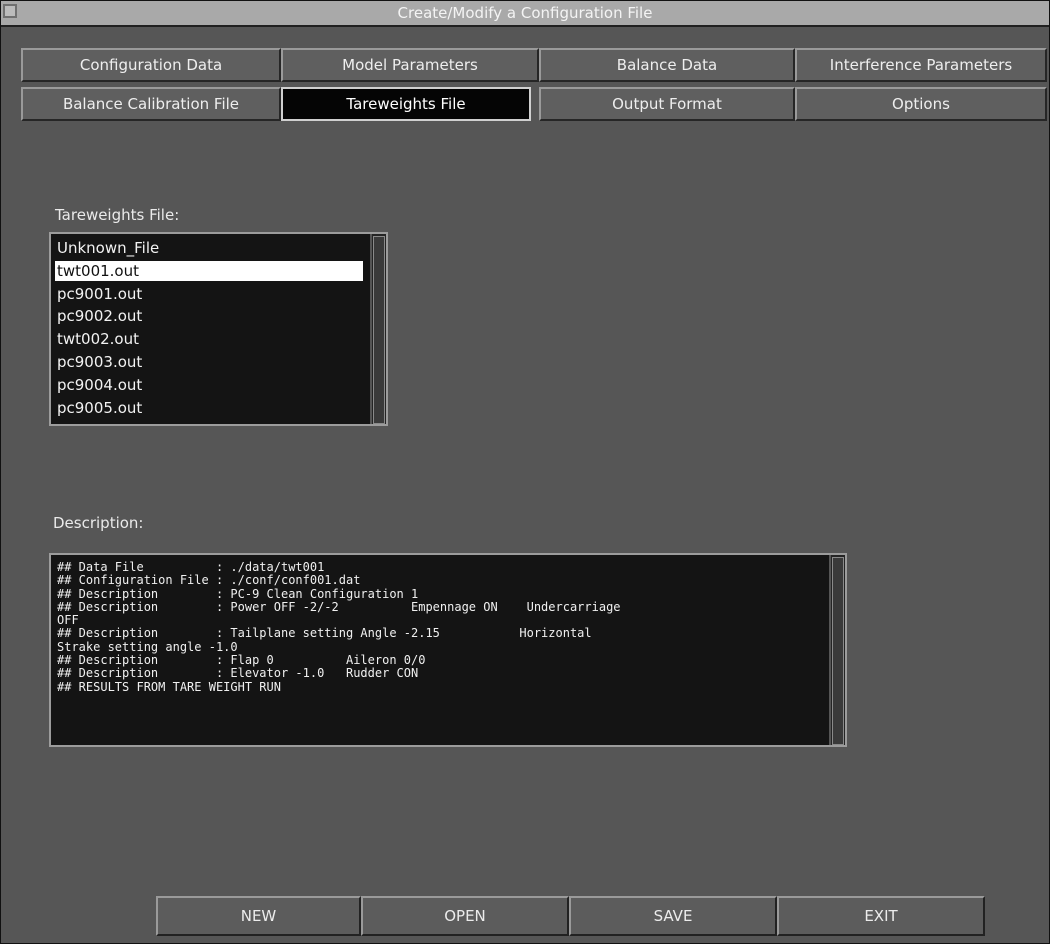  I want to click on tareweights-file-label: Tareweights File:, so click(117, 215).